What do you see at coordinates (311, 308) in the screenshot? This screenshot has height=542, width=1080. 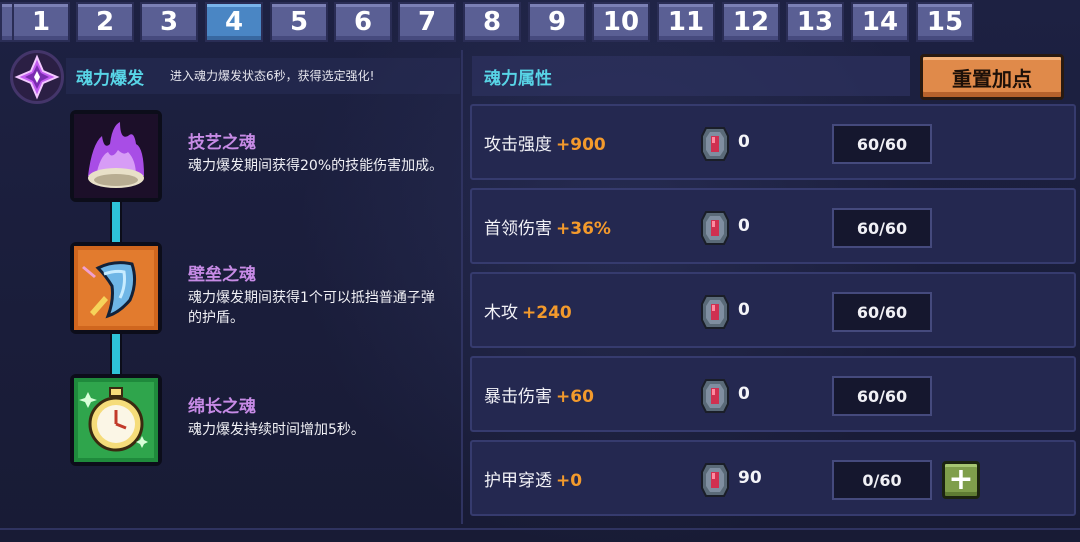 I see `skill-2-desc: 魂力爆发期间获得1个可以抵挡普通子弹的护盾。` at bounding box center [311, 308].